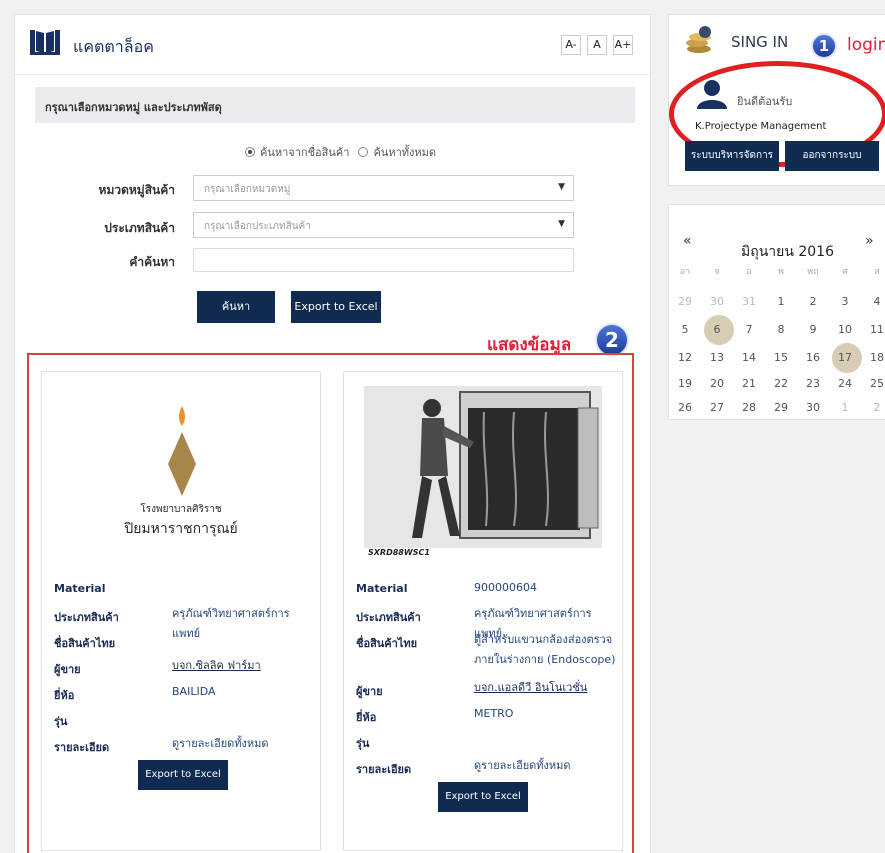  What do you see at coordinates (363, 152) in the screenshot?
I see `search-all-radio` at bounding box center [363, 152].